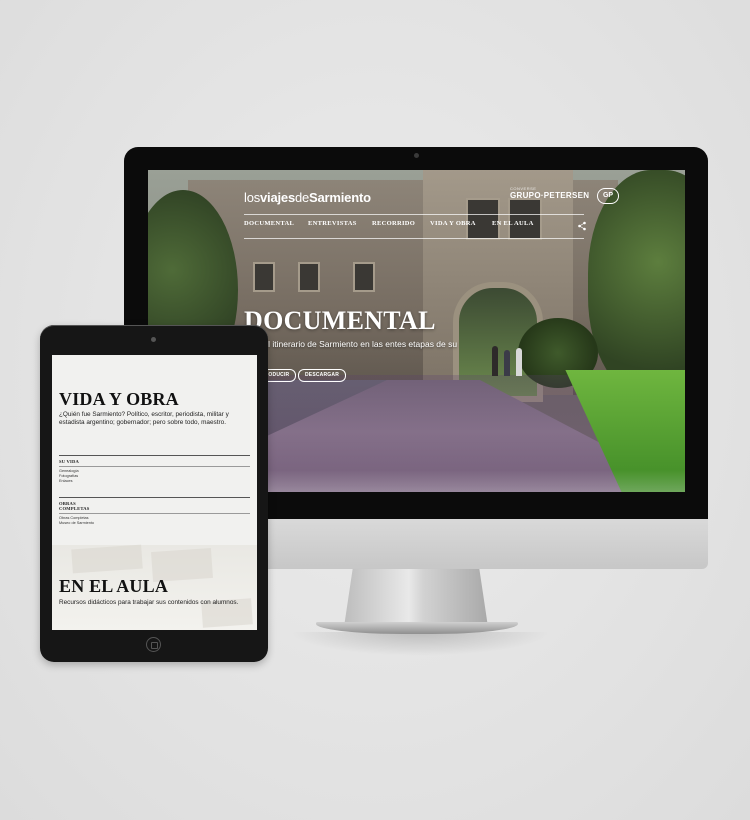 This screenshot has width=750, height=820. I want to click on aula-paper-image, so click(107, 559).